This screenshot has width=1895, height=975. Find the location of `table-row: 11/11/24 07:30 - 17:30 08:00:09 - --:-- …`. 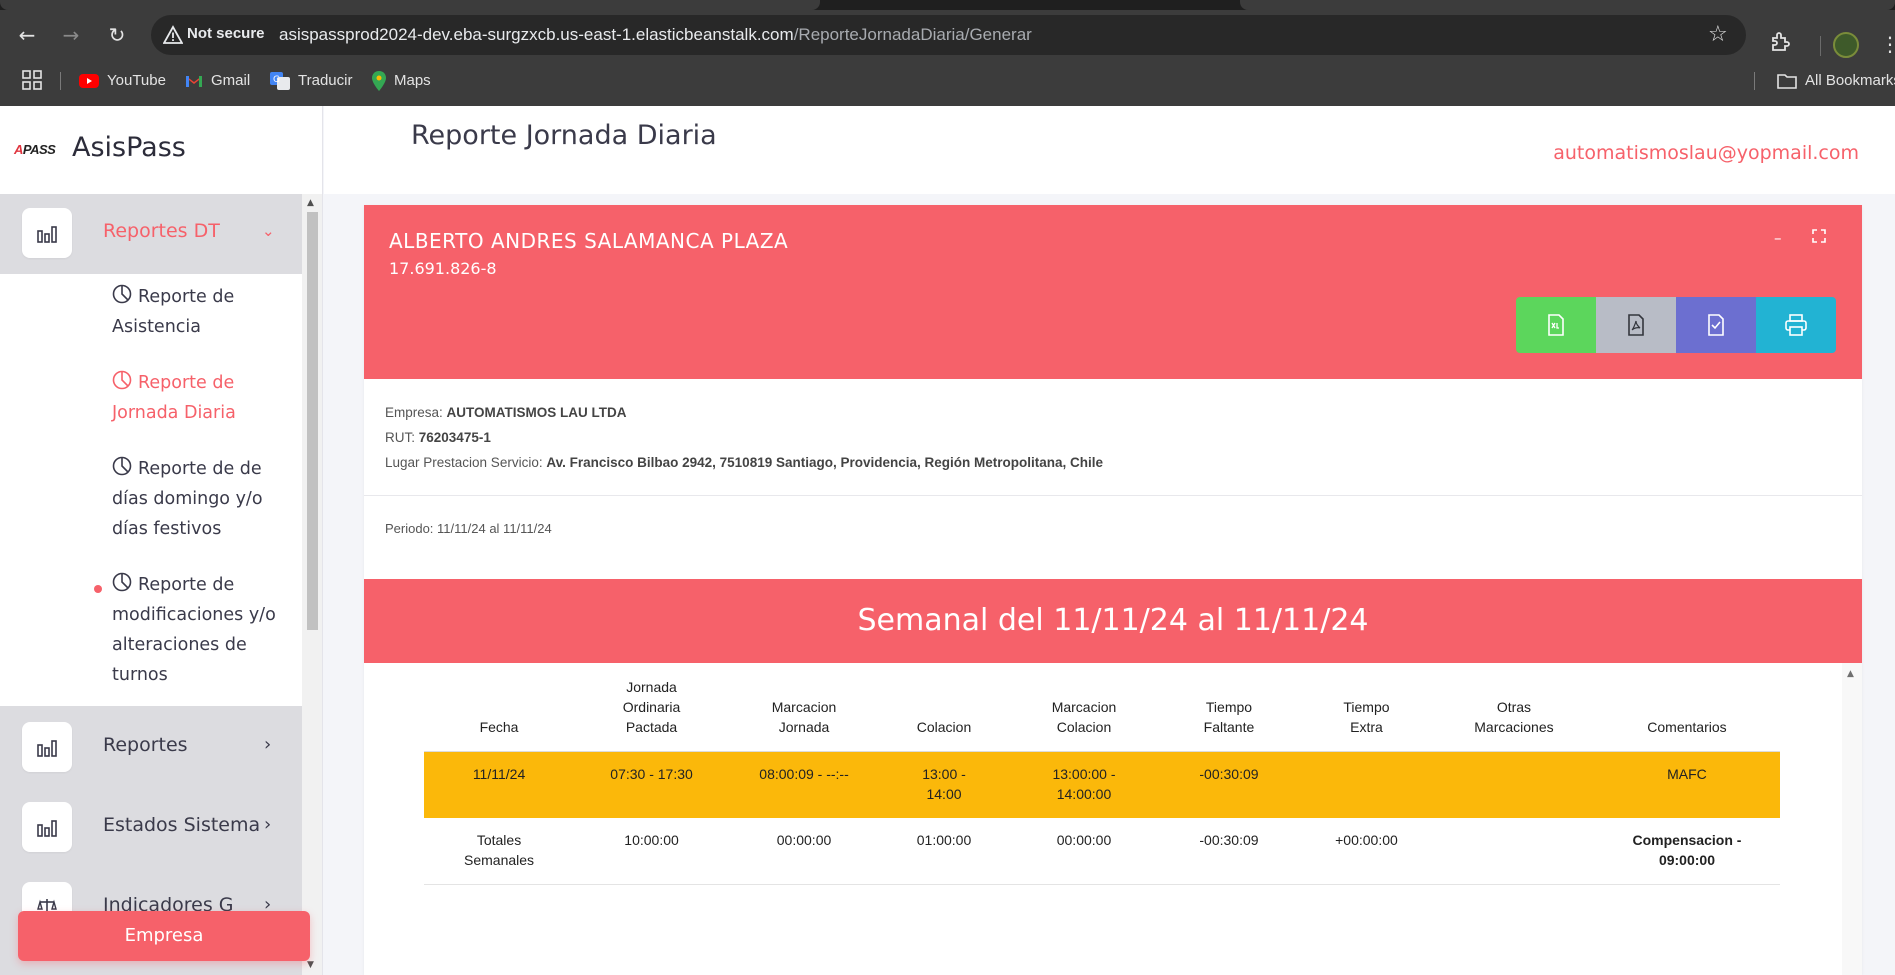

table-row: 11/11/24 07:30 - 17:30 08:00:09 - --:-- … is located at coordinates (1102, 784).